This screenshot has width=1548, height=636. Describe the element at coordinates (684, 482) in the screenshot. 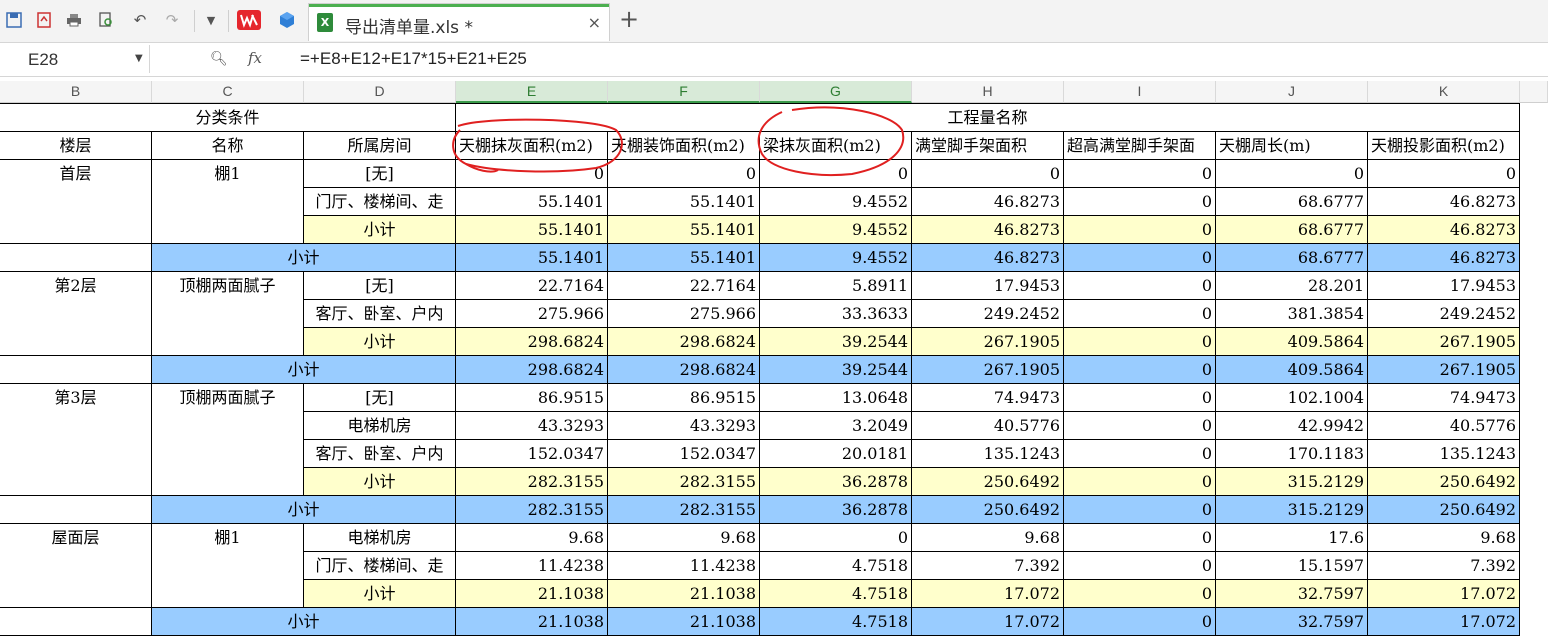

I see `subtotal-value-cell: 282.3155` at that location.